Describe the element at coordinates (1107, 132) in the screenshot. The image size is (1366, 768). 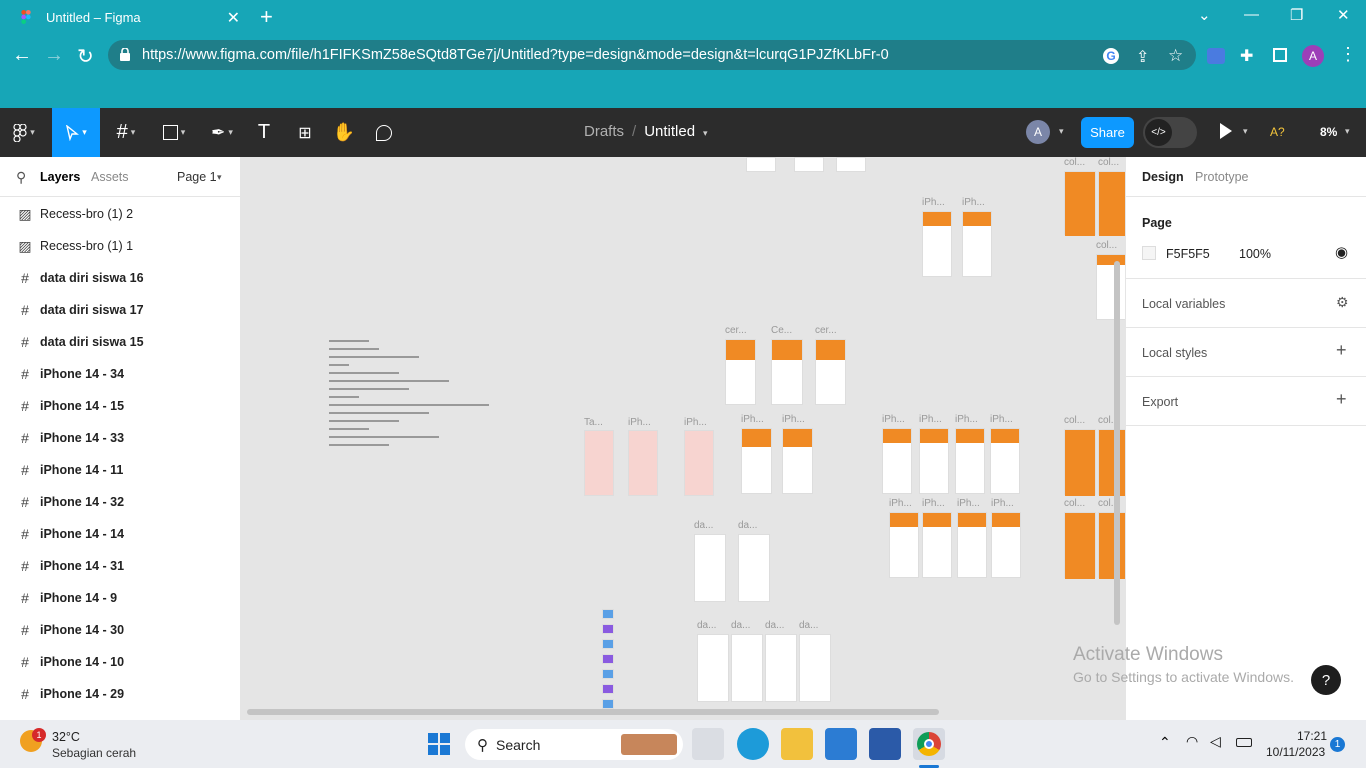
I see `share-button: Share` at that location.